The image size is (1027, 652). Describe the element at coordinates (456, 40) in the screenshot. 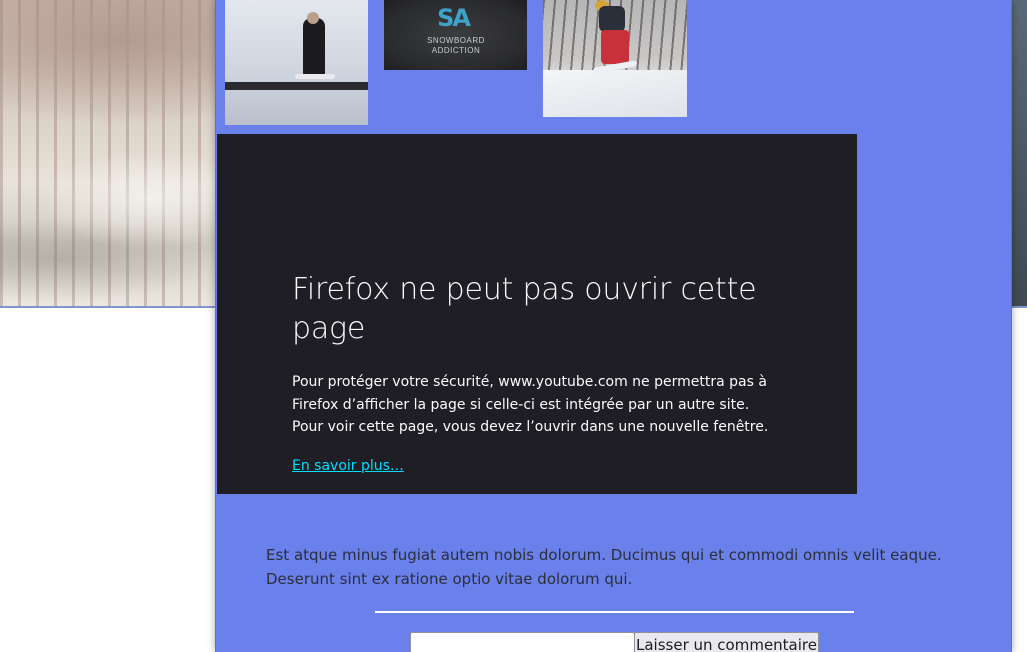

I see `logo-text-line-1: SNOWBOARD` at that location.